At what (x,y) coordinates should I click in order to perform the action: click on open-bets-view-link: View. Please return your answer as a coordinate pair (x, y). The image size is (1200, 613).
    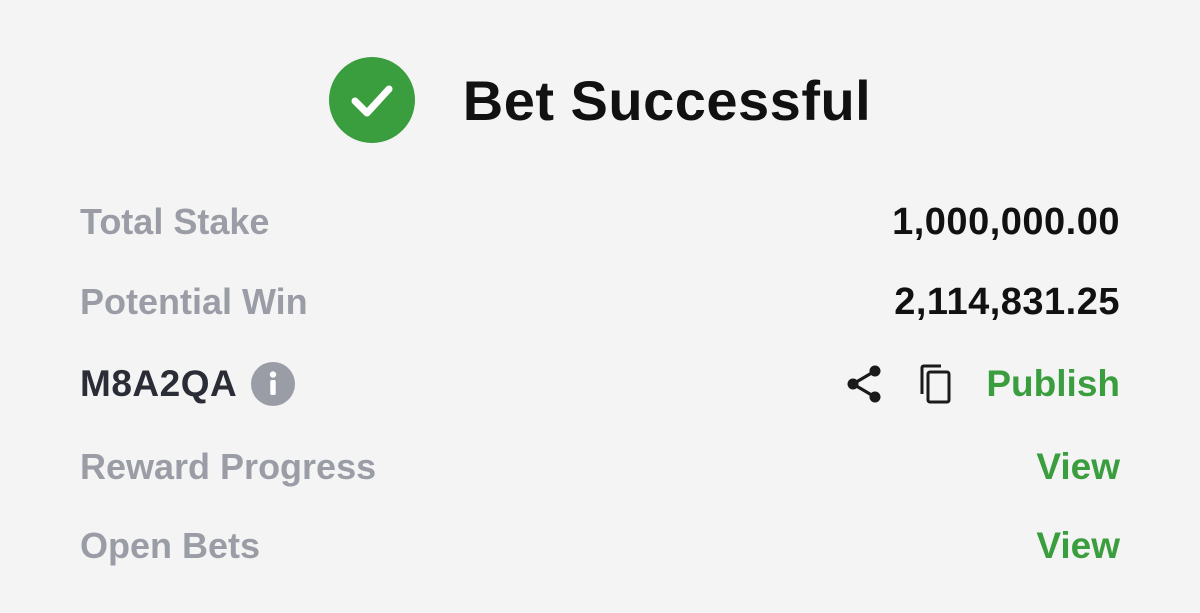
    Looking at the image, I should click on (1078, 546).